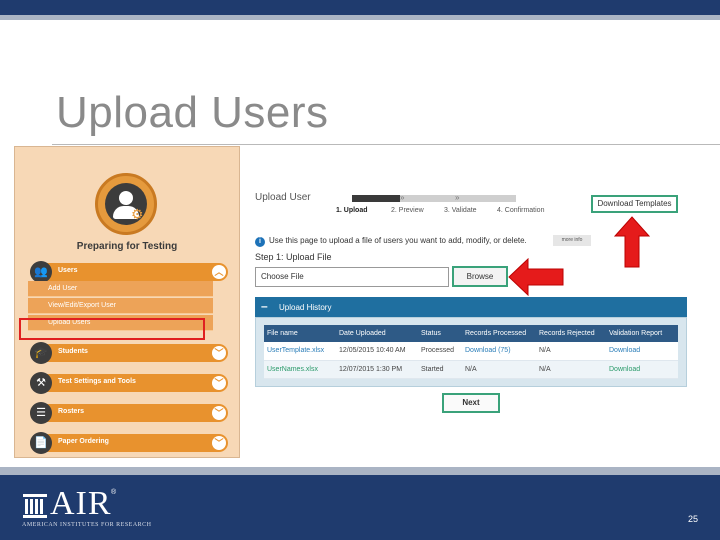  Describe the element at coordinates (407, 210) in the screenshot. I see `step-preview: 2. Preview` at that location.